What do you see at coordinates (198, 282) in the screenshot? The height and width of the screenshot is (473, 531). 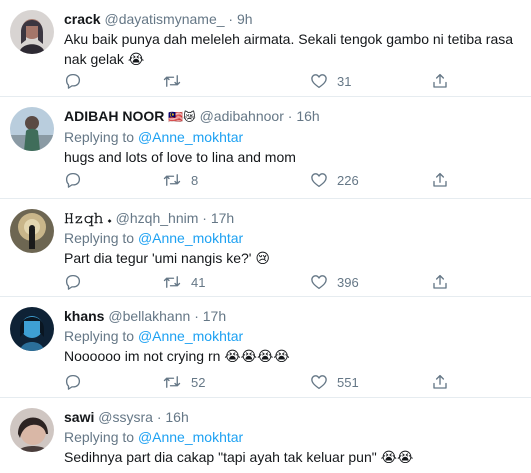 I see `retweet-count: 41` at bounding box center [198, 282].